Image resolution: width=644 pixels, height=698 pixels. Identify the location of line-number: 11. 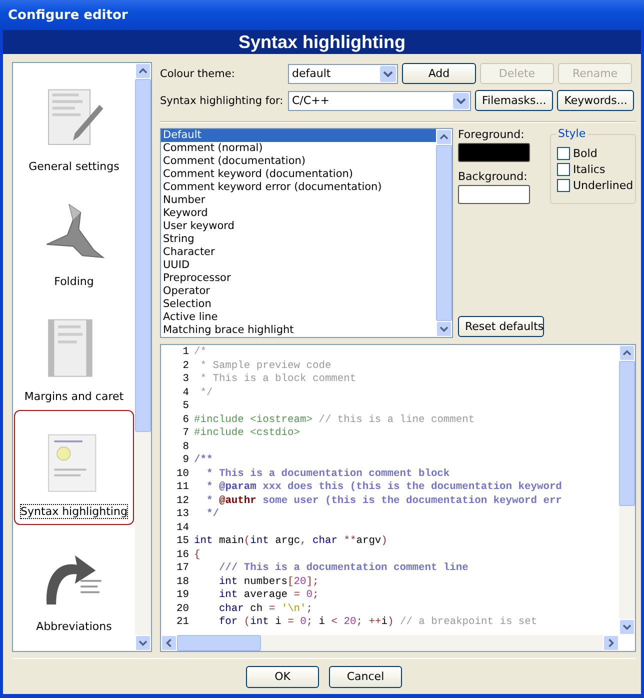
(183, 487).